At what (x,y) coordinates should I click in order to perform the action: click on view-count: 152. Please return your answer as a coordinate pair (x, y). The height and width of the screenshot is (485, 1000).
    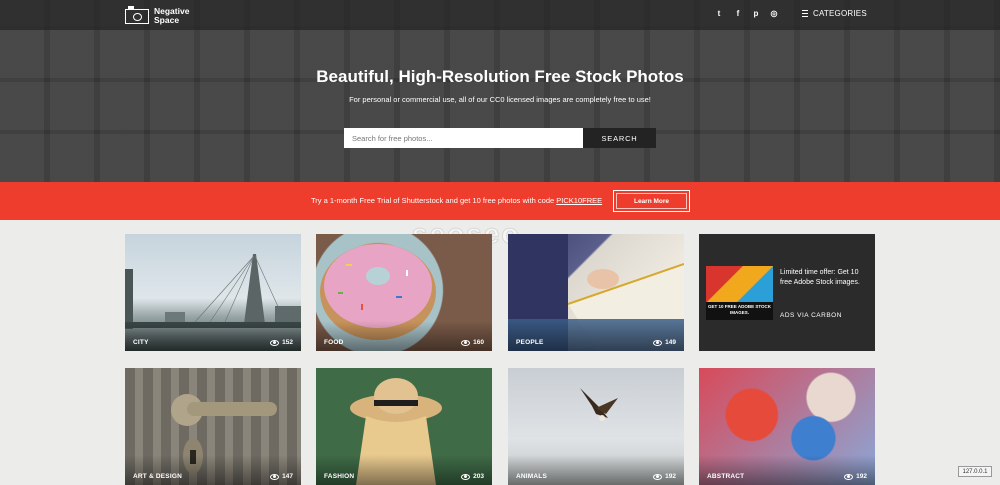
    Looking at the image, I should click on (287, 342).